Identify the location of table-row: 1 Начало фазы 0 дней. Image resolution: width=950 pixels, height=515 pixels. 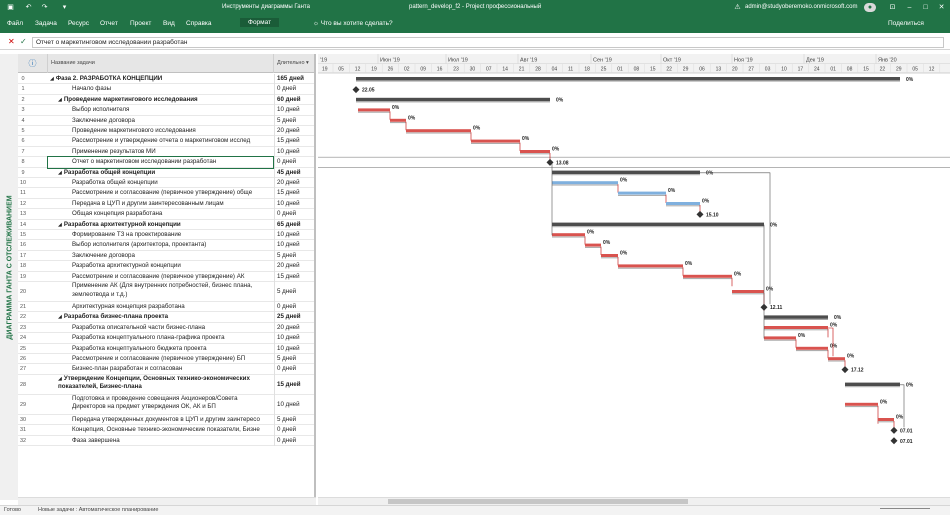
(166, 89).